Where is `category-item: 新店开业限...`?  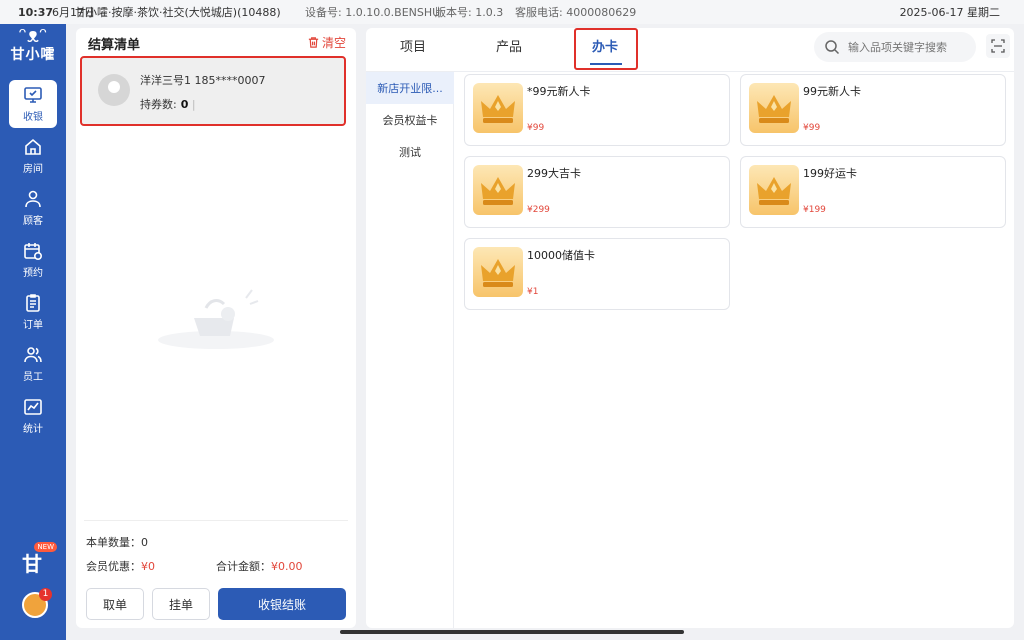 category-item: 新店开业限... is located at coordinates (410, 88).